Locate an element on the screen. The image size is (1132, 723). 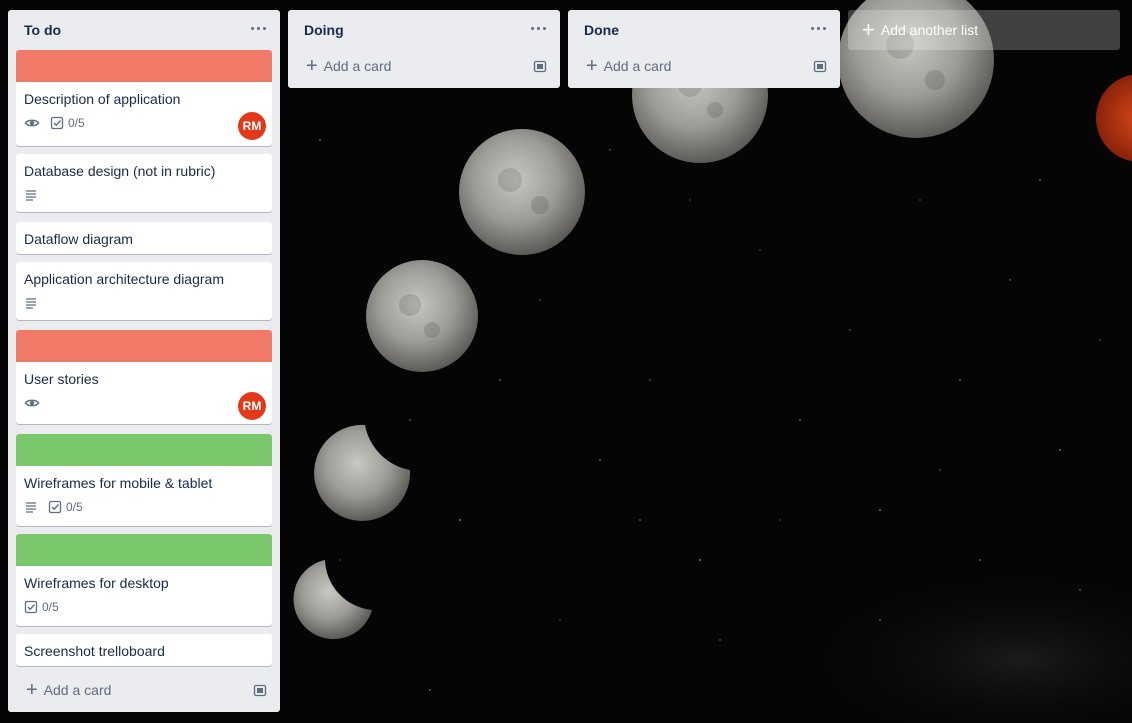
list-header: To do is located at coordinates (144, 29).